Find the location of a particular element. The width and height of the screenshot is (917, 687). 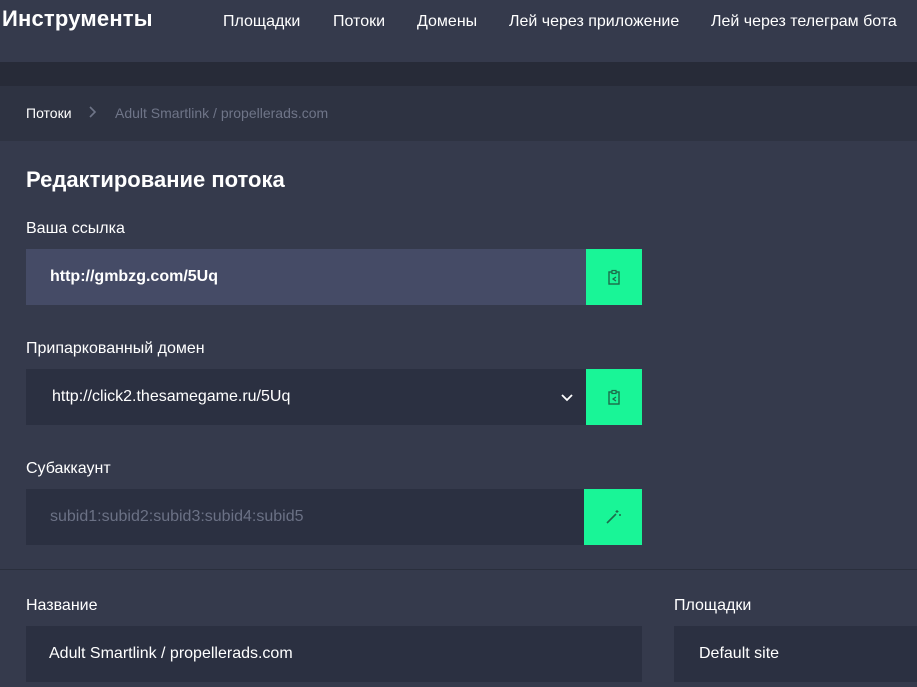

chevron-down-icon is located at coordinates (567, 398).